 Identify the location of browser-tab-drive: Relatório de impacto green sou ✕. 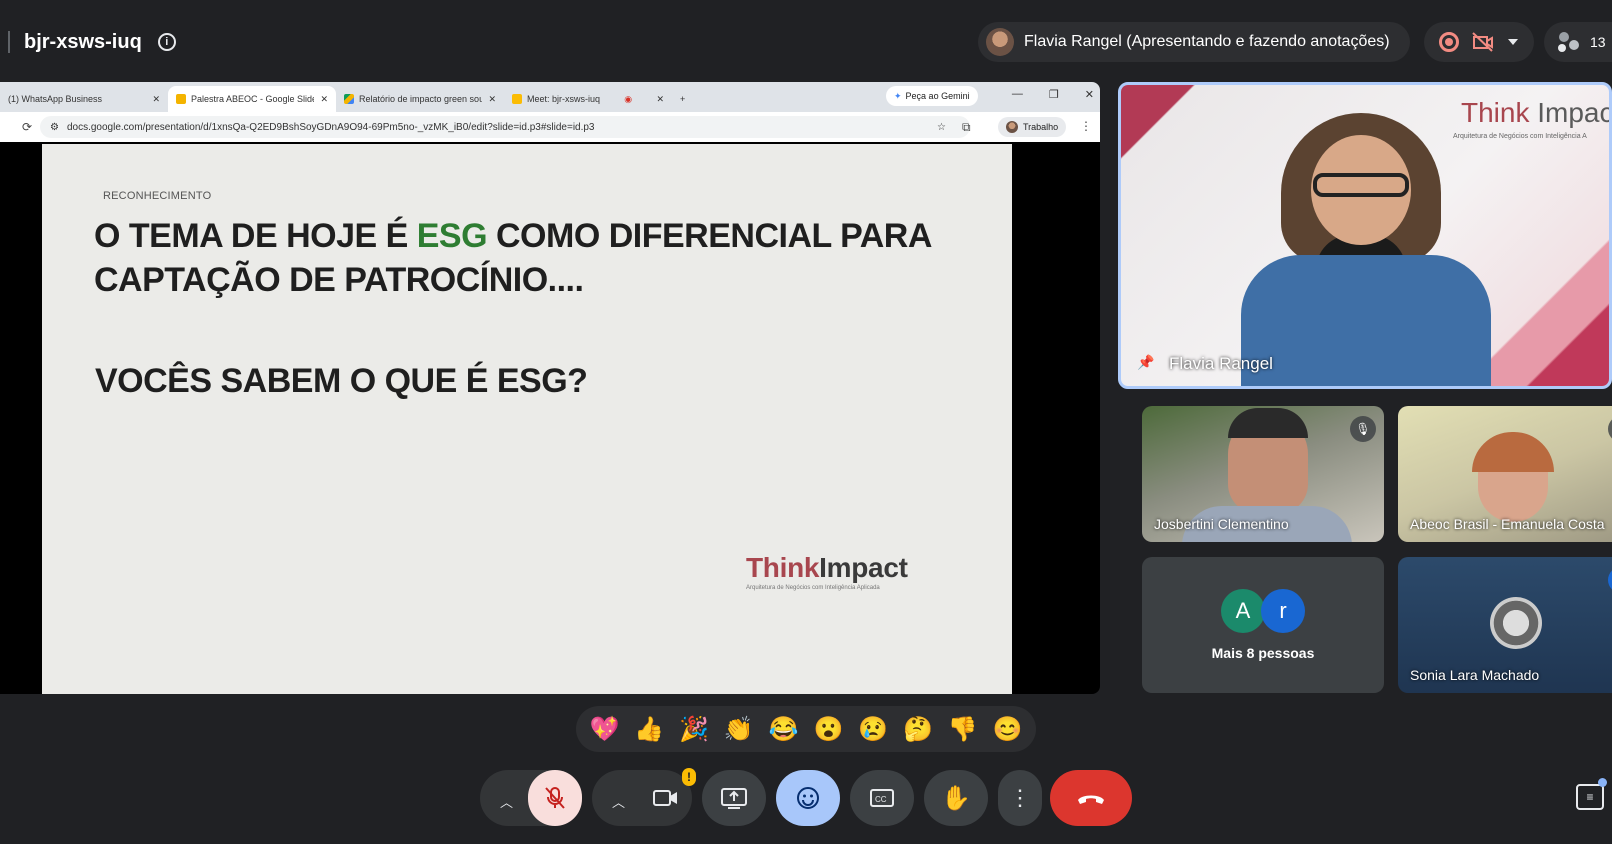
(420, 99).